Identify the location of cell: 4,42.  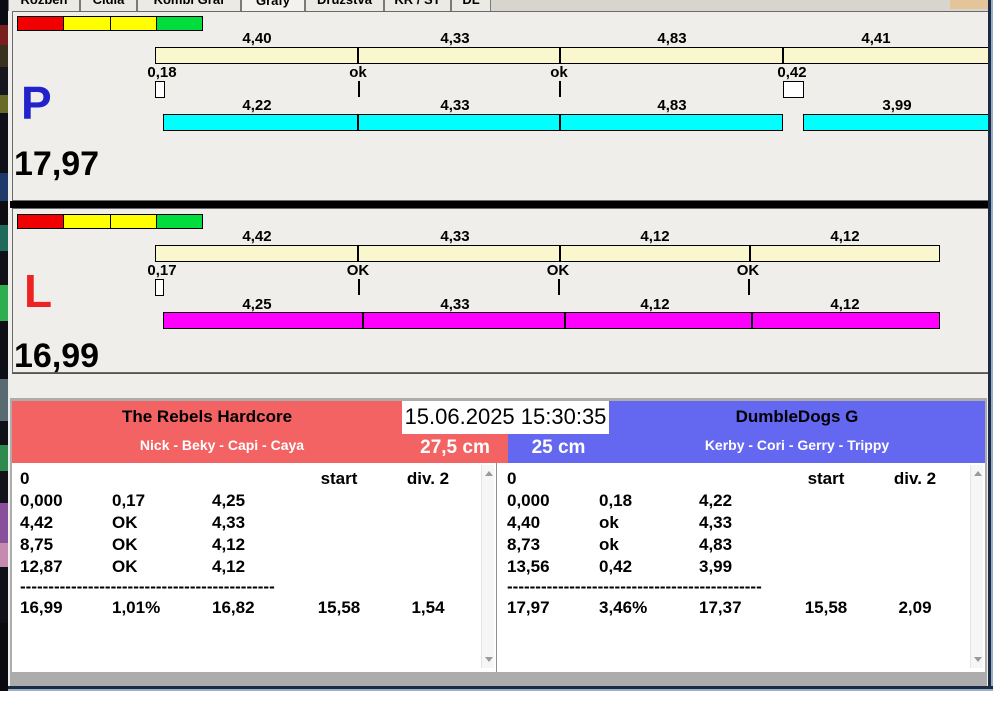
(37, 522).